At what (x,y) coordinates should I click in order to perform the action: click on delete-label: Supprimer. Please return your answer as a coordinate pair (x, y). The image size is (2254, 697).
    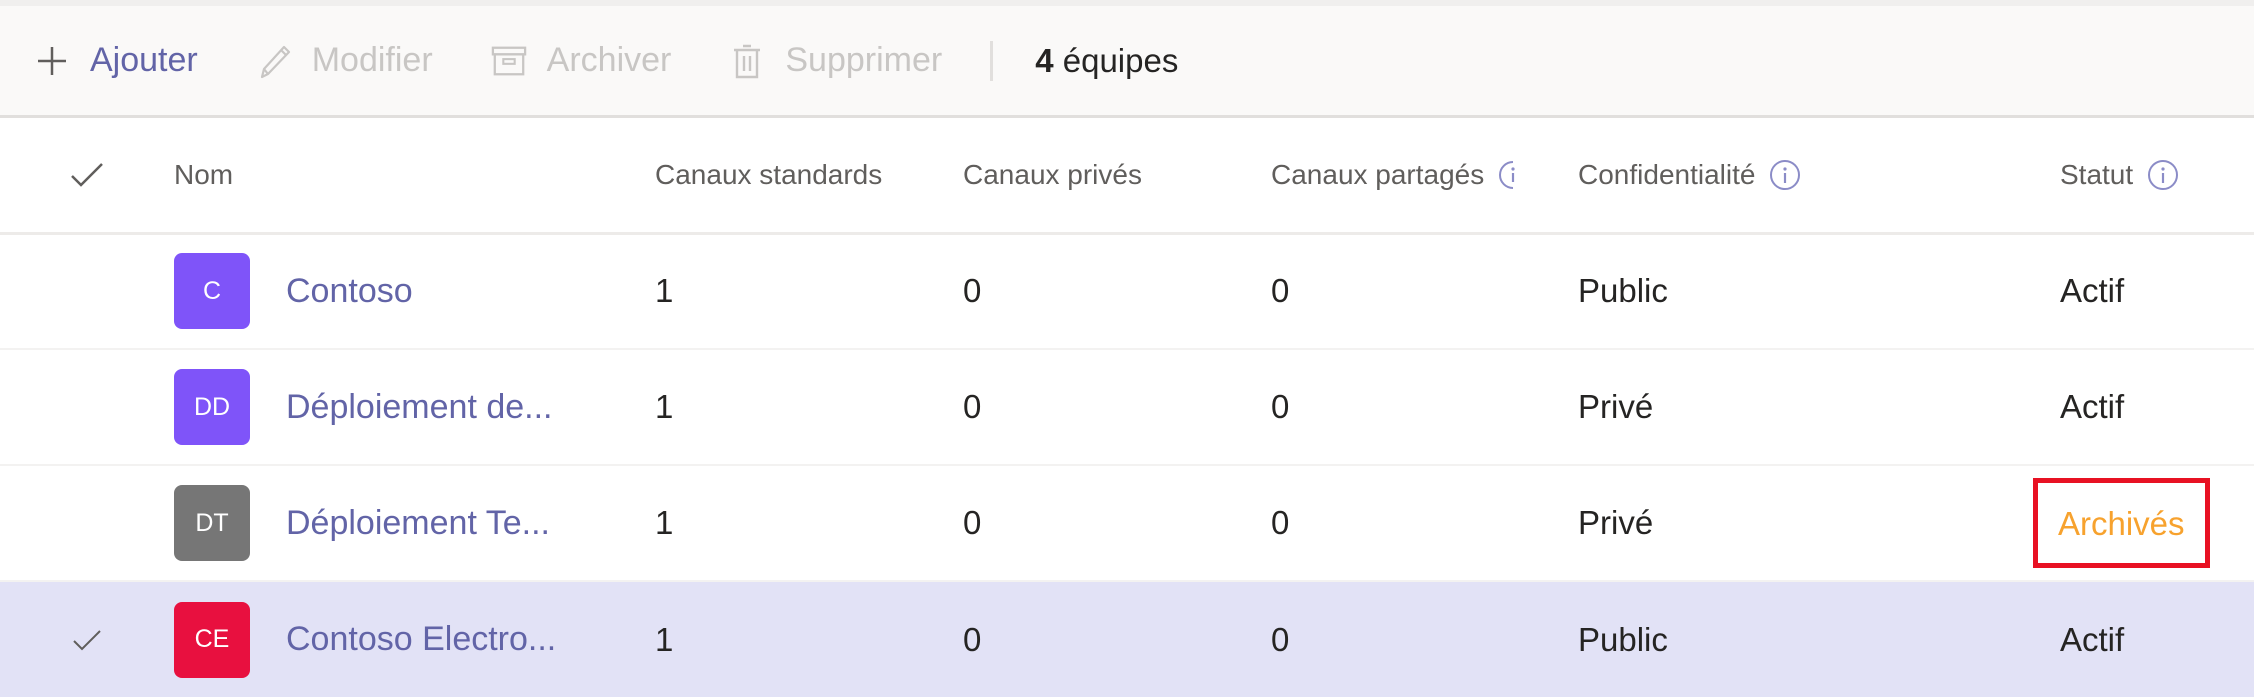
    Looking at the image, I should click on (864, 60).